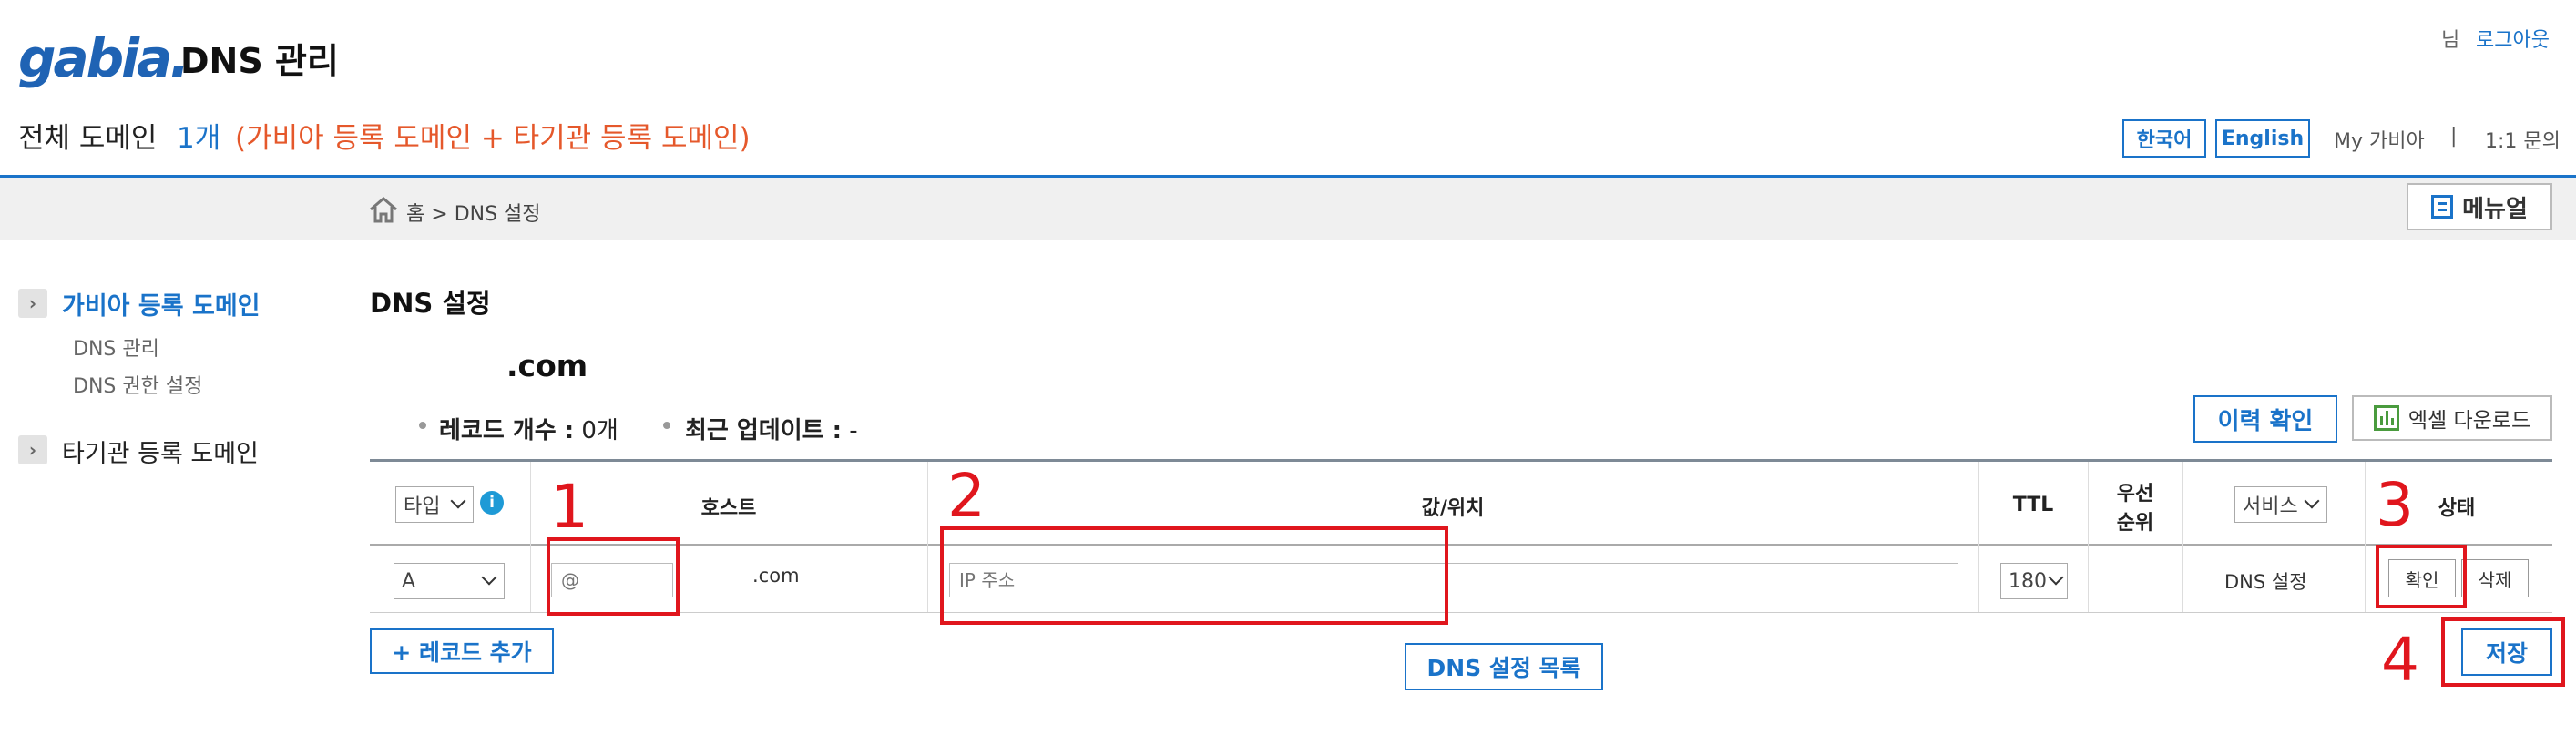  Describe the element at coordinates (259, 61) in the screenshot. I see `page-title: DNS 관리` at that location.